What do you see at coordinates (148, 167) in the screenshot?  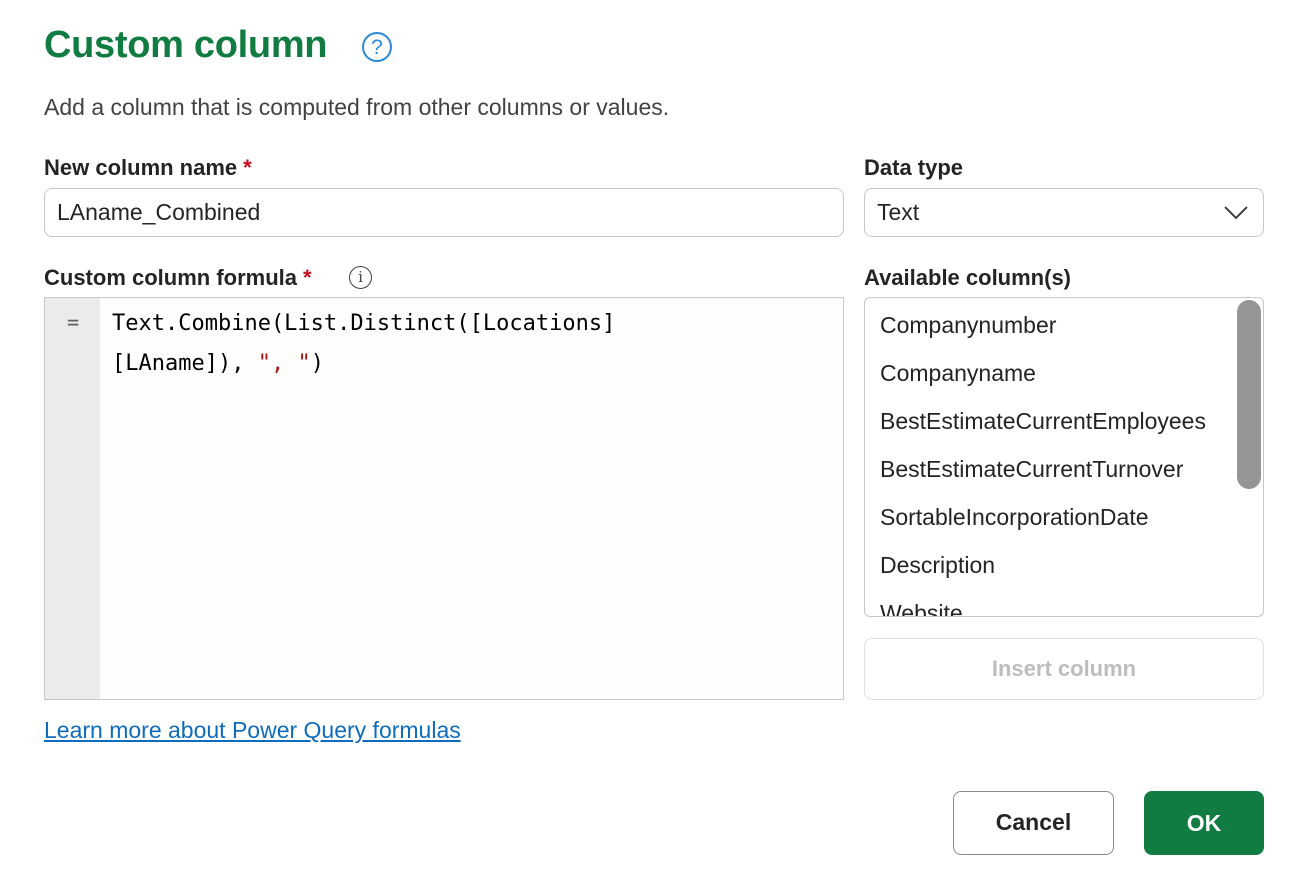 I see `new-column-name-label: New column name *` at bounding box center [148, 167].